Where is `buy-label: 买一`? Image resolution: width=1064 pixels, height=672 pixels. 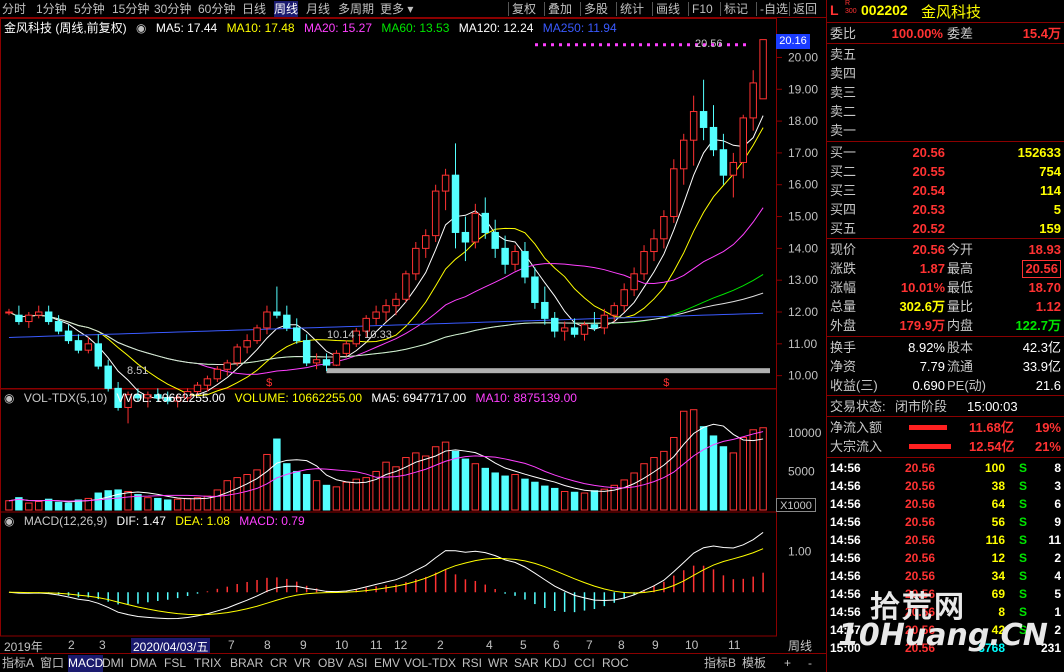 buy-label: 买一 is located at coordinates (843, 152).